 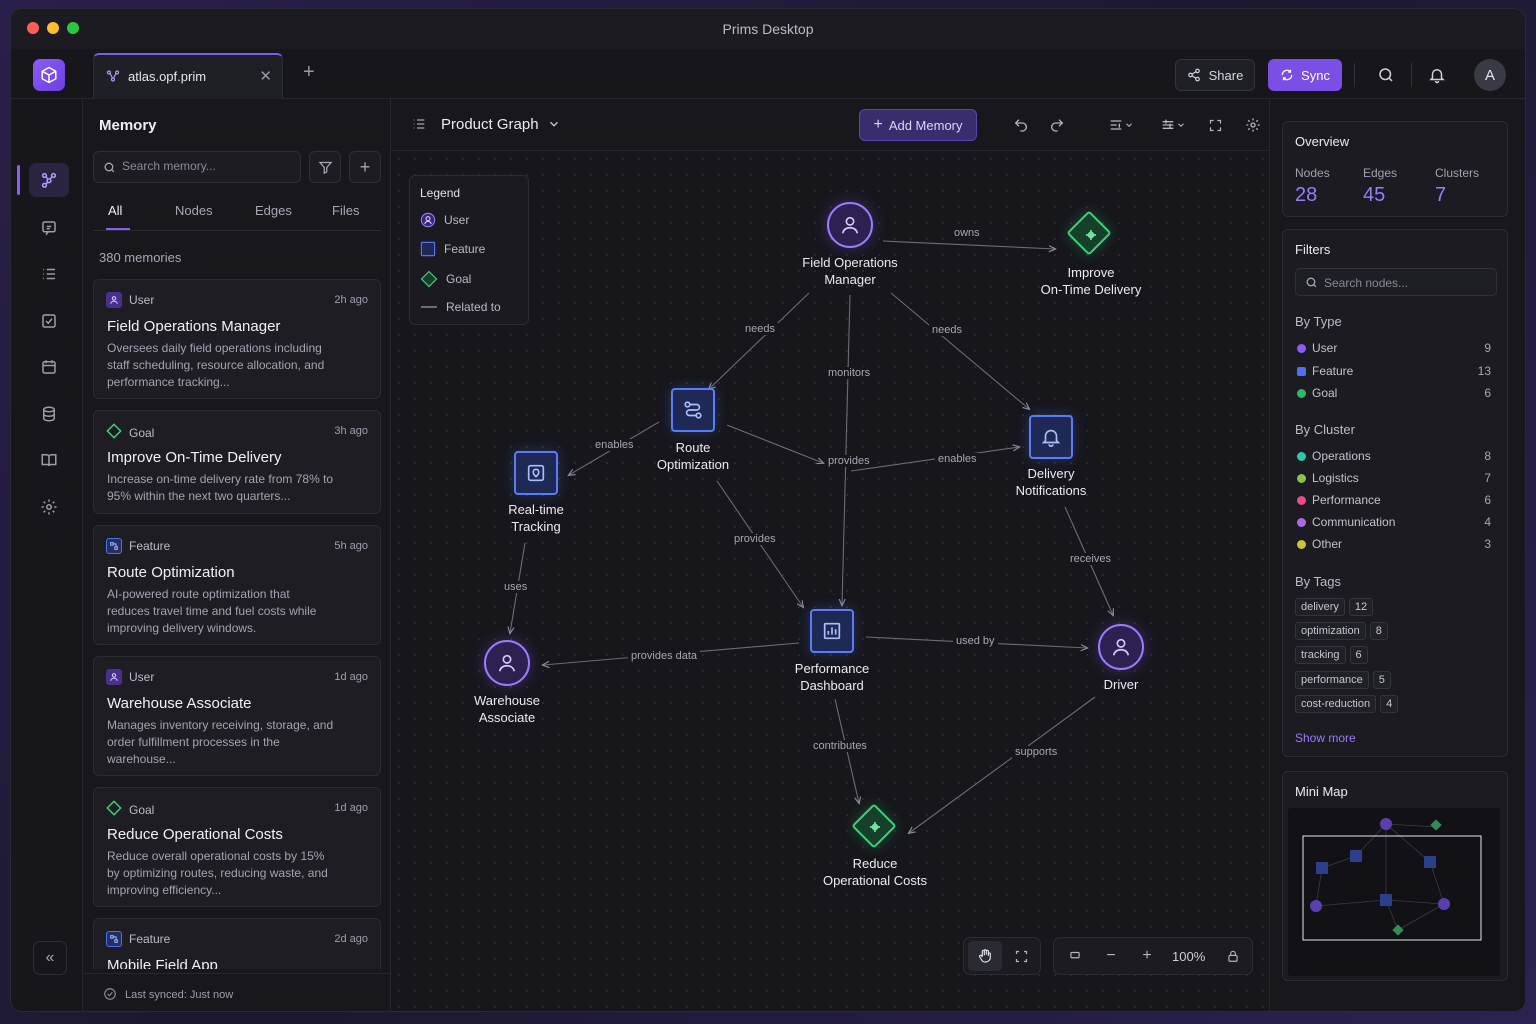 I want to click on tag-performance: performance 5, so click(x=1343, y=680).